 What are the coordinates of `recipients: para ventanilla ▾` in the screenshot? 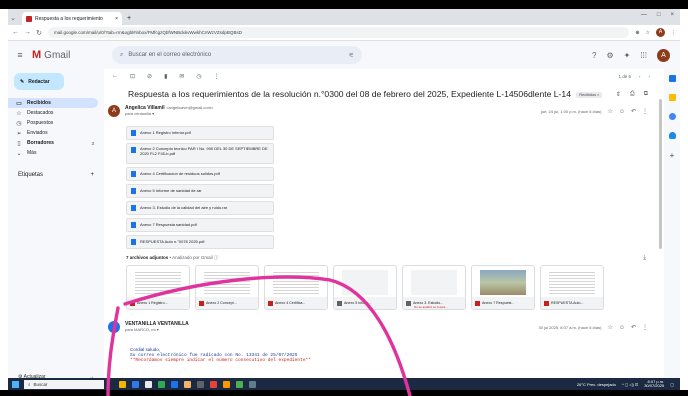 It's located at (169, 113).